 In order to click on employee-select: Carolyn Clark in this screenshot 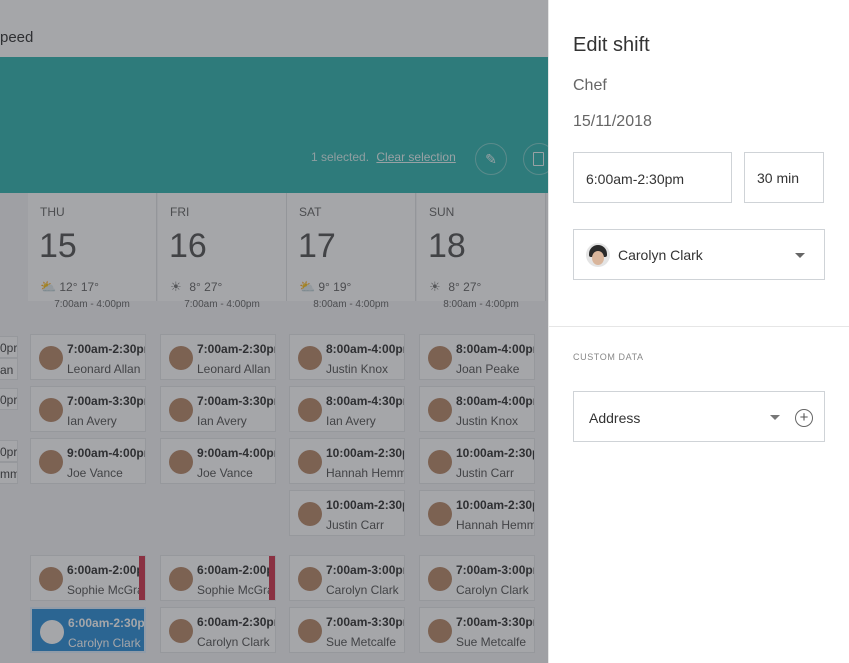, I will do `click(699, 254)`.